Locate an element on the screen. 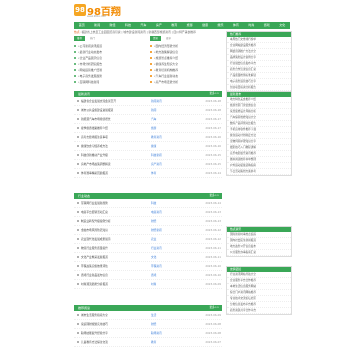 The height and width of the screenshot is (360, 360). topbox-tab: 推荐 is located at coordinates (80, 38).